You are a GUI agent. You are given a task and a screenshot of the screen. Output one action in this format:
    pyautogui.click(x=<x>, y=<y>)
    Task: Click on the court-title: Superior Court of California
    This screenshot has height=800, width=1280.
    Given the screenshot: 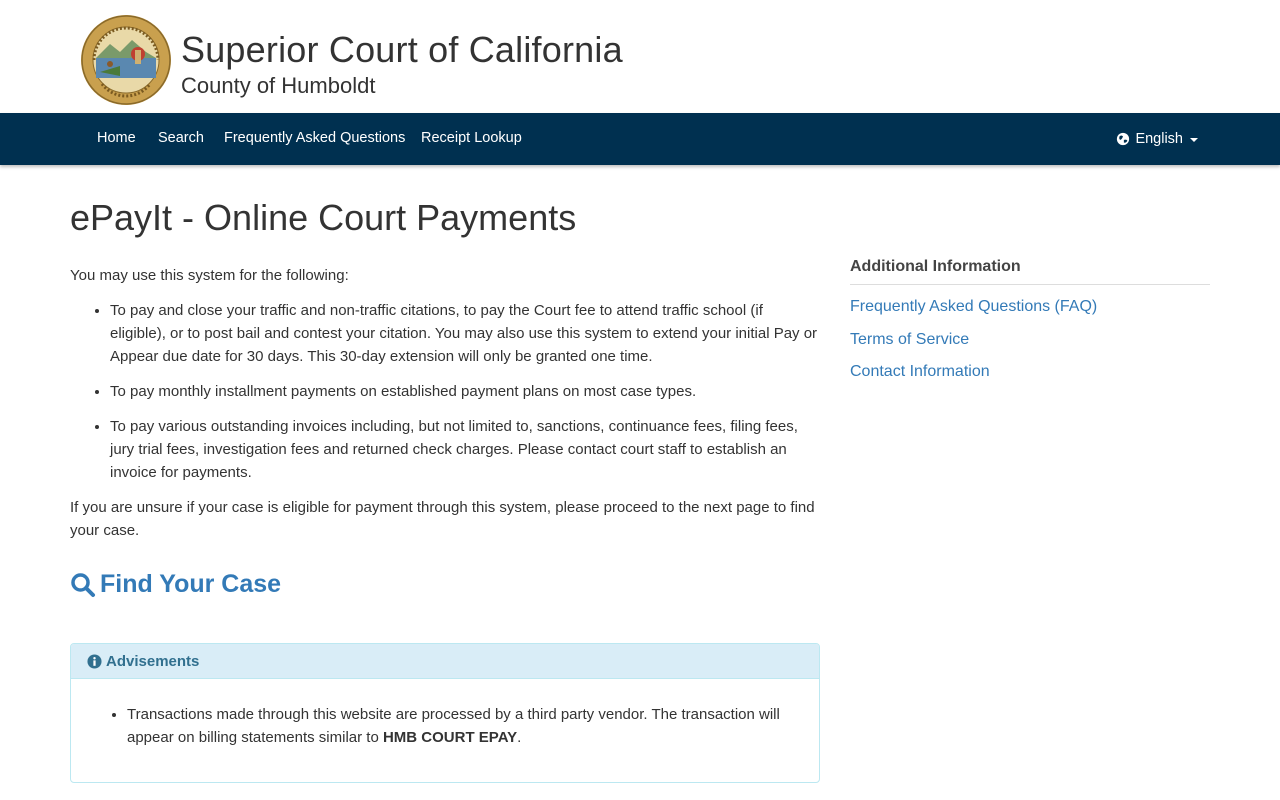 What is the action you would take?
    pyautogui.click(x=402, y=49)
    